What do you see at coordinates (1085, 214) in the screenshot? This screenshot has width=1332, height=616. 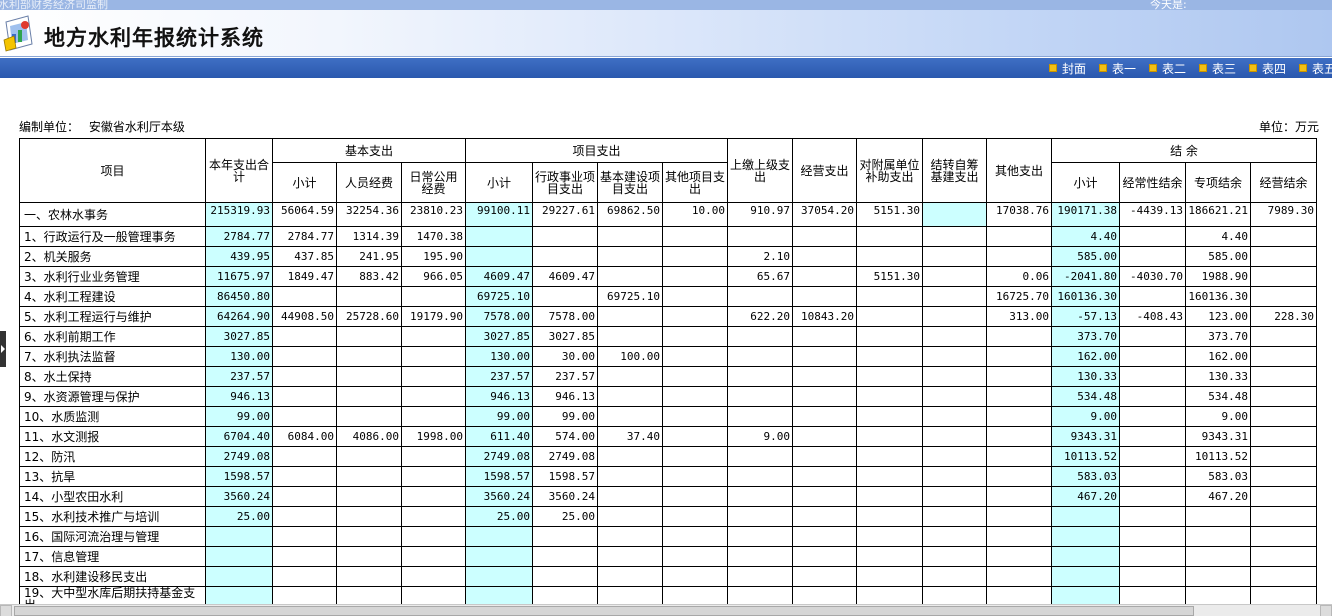 I see `table-cell: 190171.38` at bounding box center [1085, 214].